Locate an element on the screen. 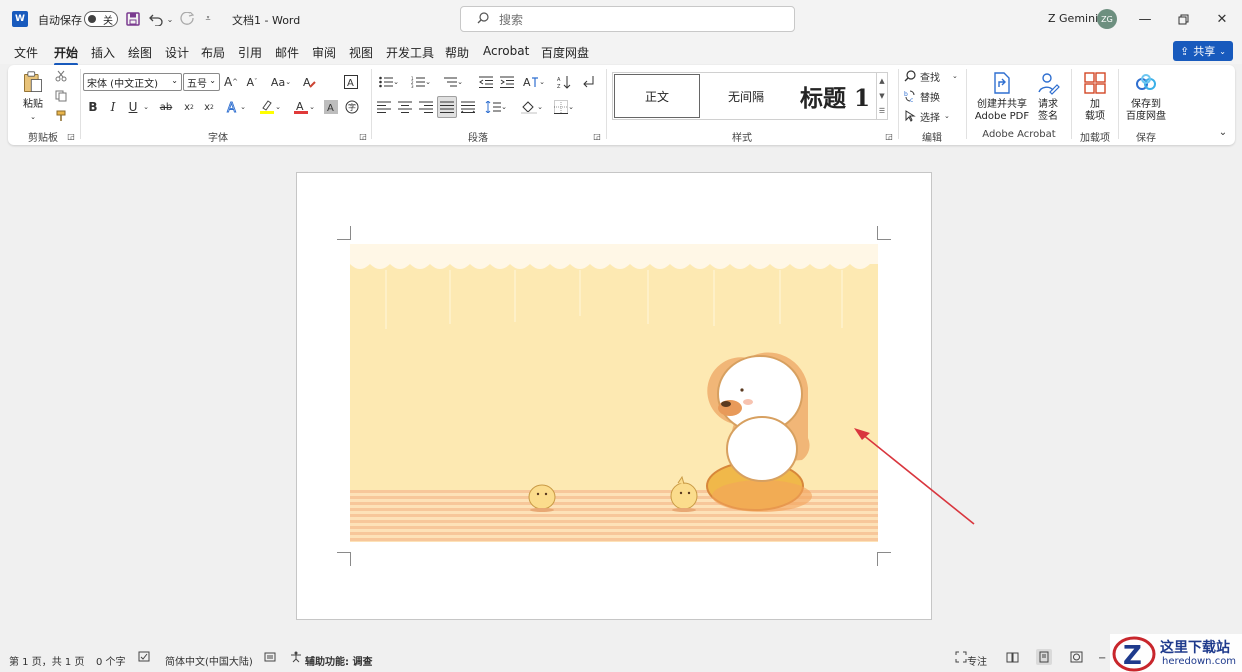 This screenshot has width=1242, height=672. decrease-indent-icon is located at coordinates (486, 82).